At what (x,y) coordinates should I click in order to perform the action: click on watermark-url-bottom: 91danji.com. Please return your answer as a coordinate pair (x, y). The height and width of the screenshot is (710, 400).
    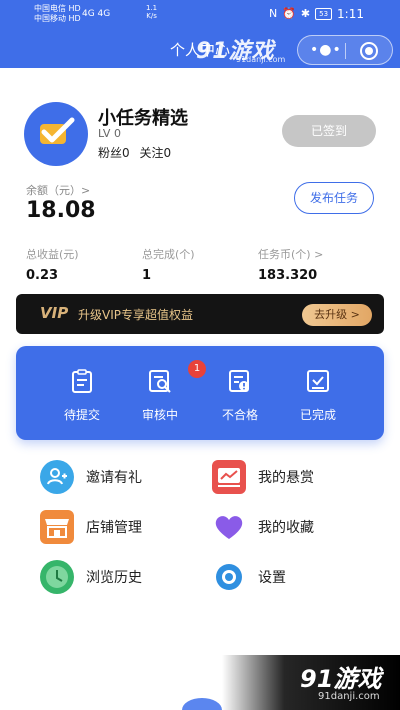
    Looking at the image, I should click on (349, 696).